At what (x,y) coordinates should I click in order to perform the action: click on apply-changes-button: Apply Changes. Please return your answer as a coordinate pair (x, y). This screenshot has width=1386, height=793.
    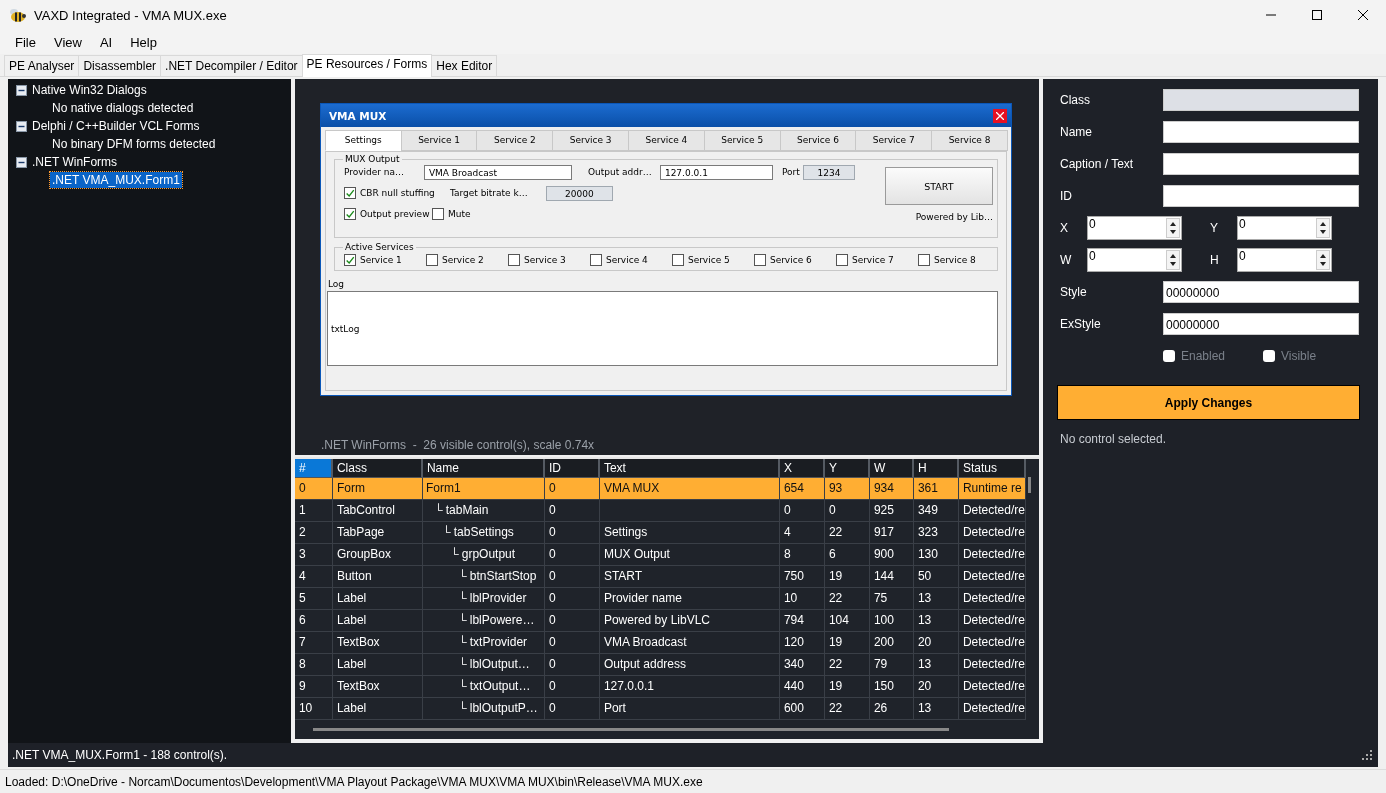
    Looking at the image, I should click on (1208, 402).